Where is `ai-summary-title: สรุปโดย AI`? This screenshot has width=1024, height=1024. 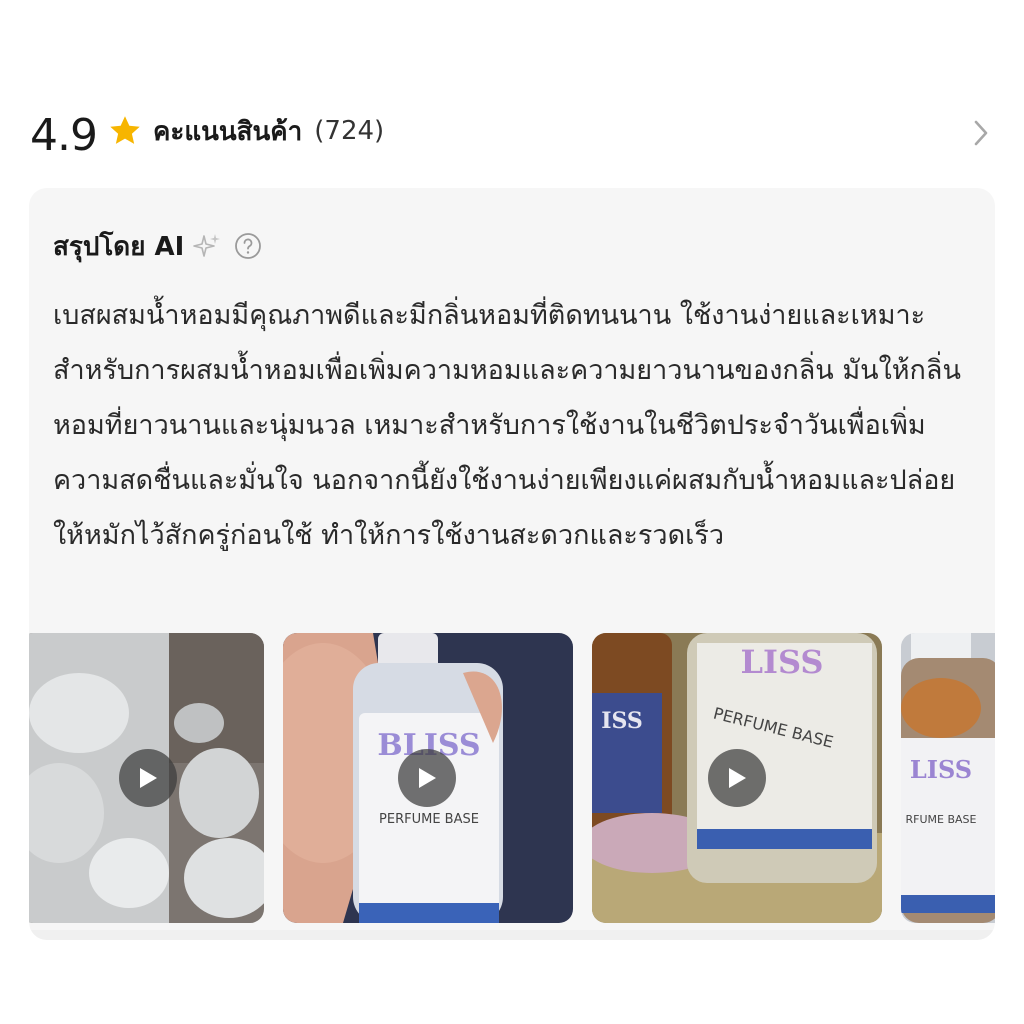 ai-summary-title: สรุปโดย AI is located at coordinates (119, 246).